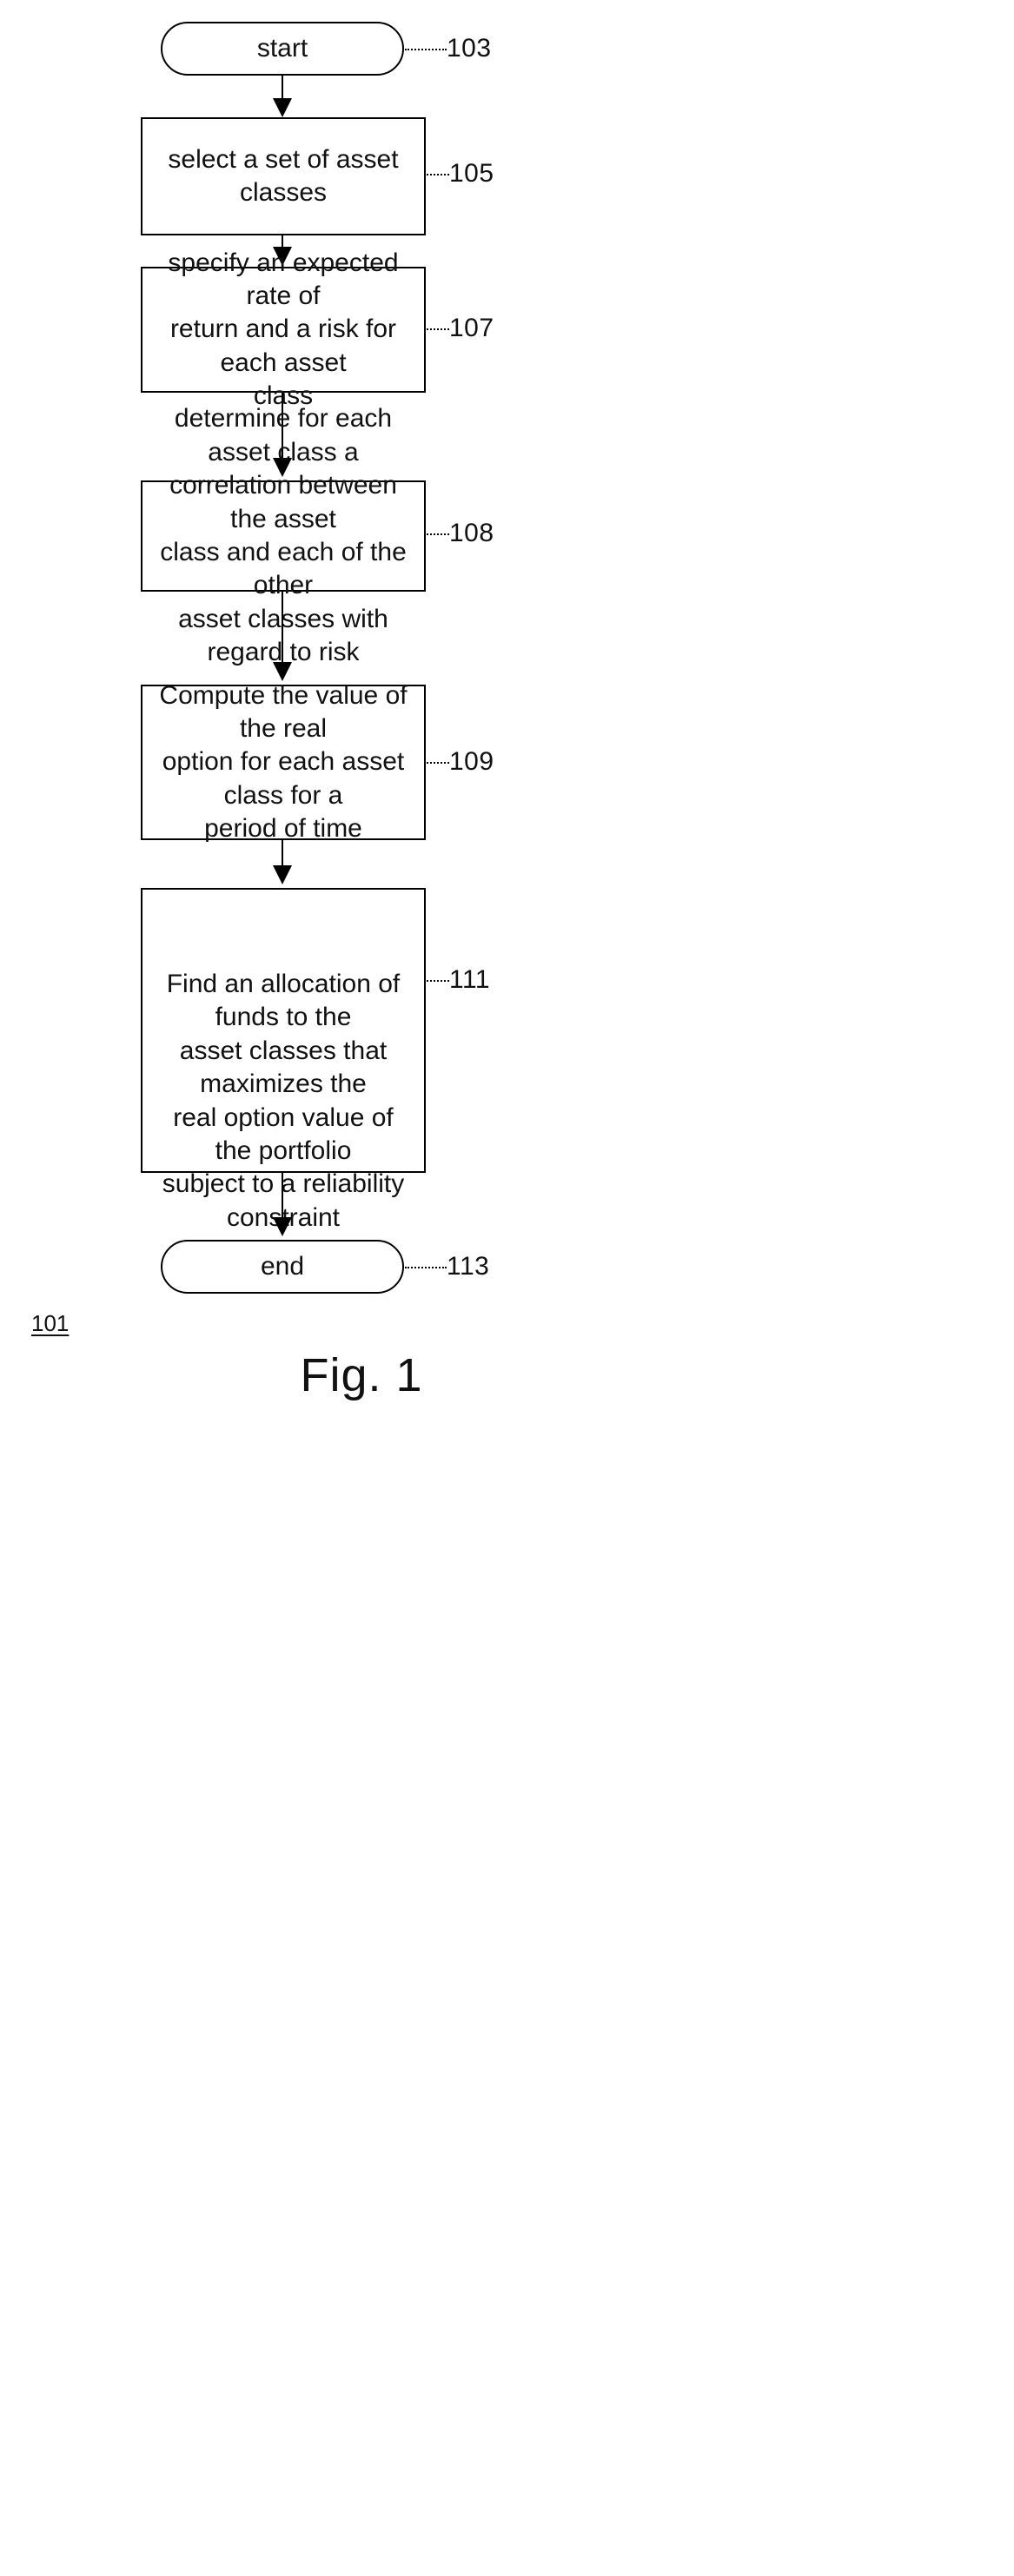  I want to click on reference-numeral-109: 109, so click(471, 761).